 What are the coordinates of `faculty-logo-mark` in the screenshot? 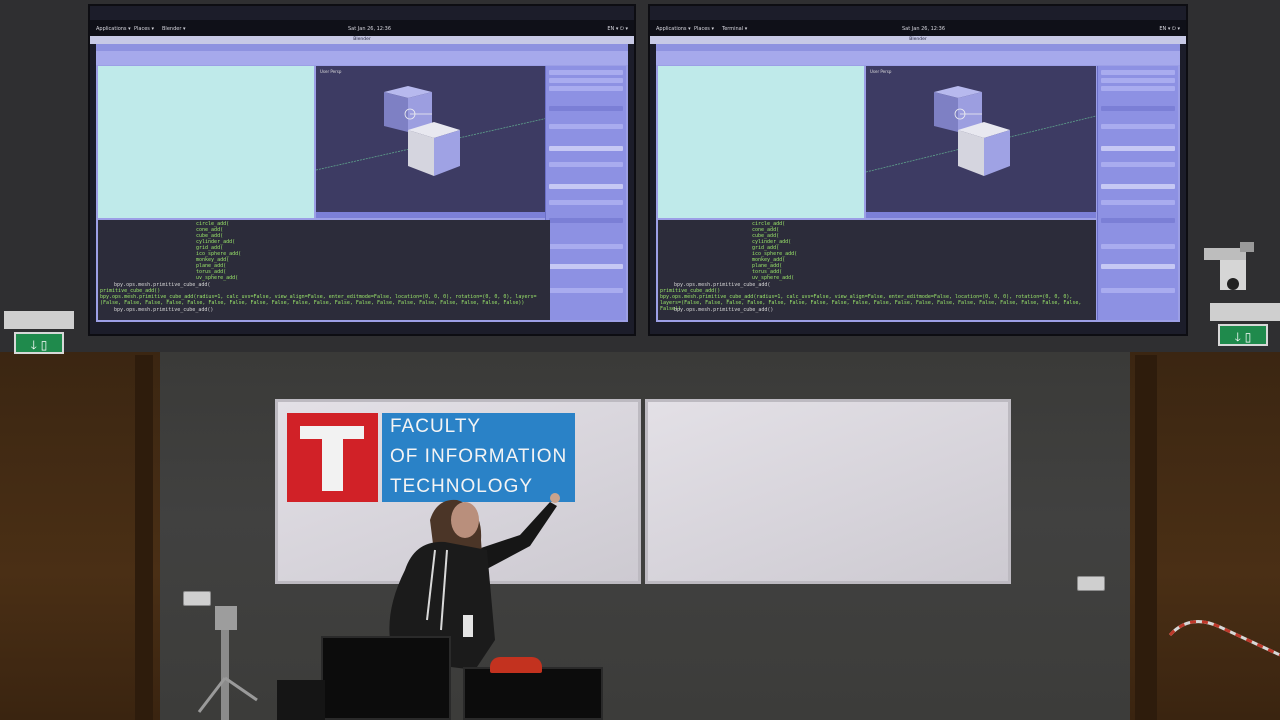 It's located at (332, 457).